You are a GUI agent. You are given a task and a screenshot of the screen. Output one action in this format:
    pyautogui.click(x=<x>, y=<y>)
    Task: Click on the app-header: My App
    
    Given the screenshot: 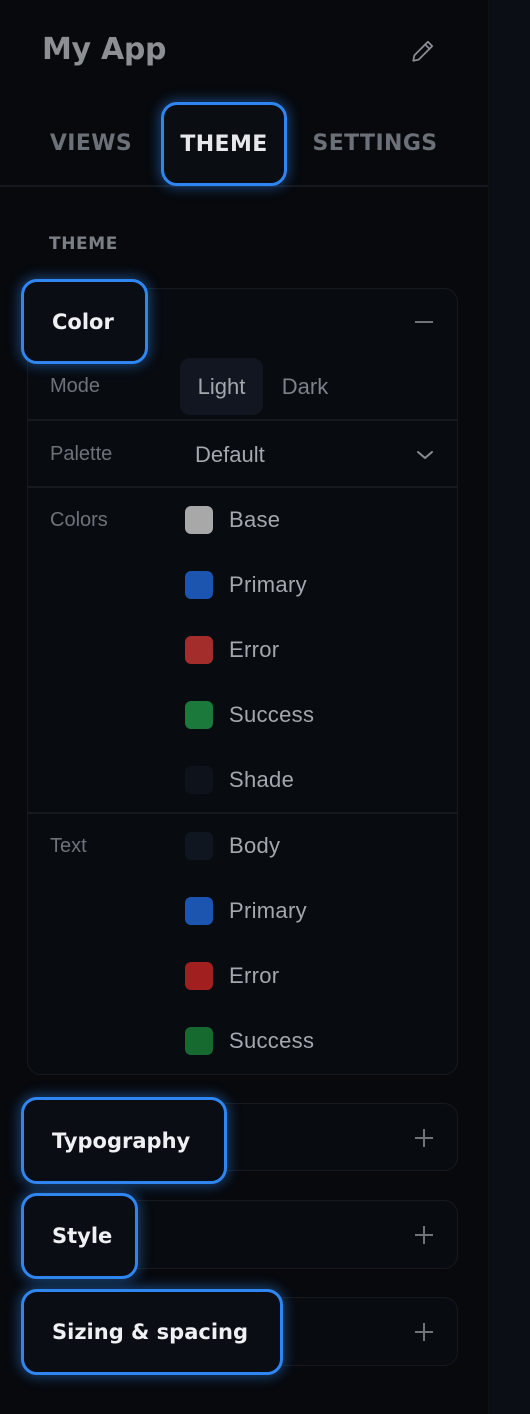 What is the action you would take?
    pyautogui.click(x=244, y=50)
    